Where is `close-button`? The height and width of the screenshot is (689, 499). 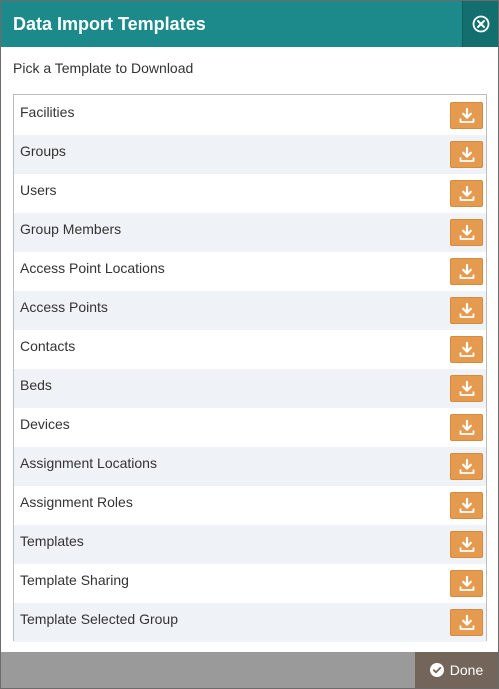 close-button is located at coordinates (480, 24).